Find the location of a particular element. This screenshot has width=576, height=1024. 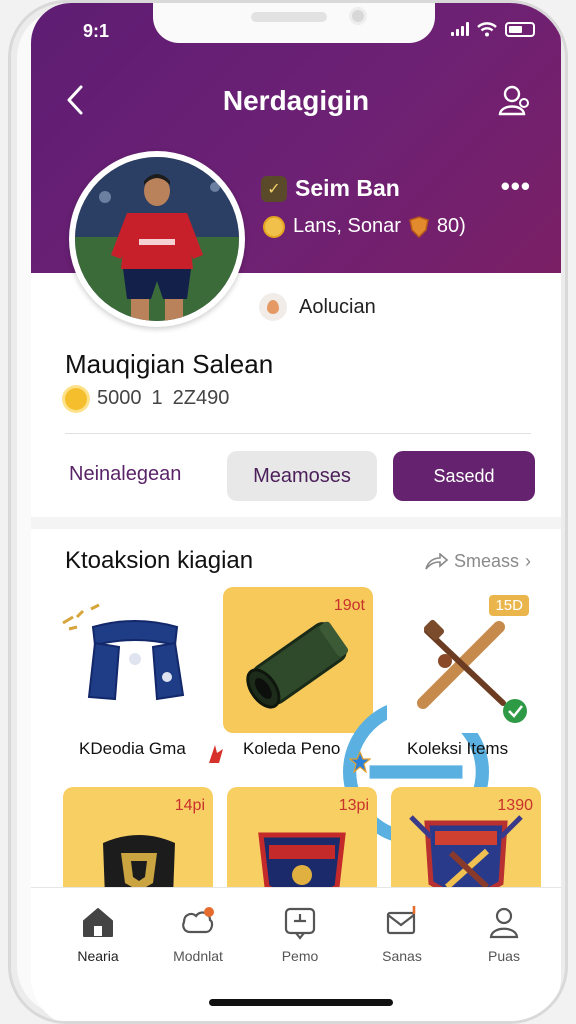

user-settings-icon is located at coordinates (514, 100).